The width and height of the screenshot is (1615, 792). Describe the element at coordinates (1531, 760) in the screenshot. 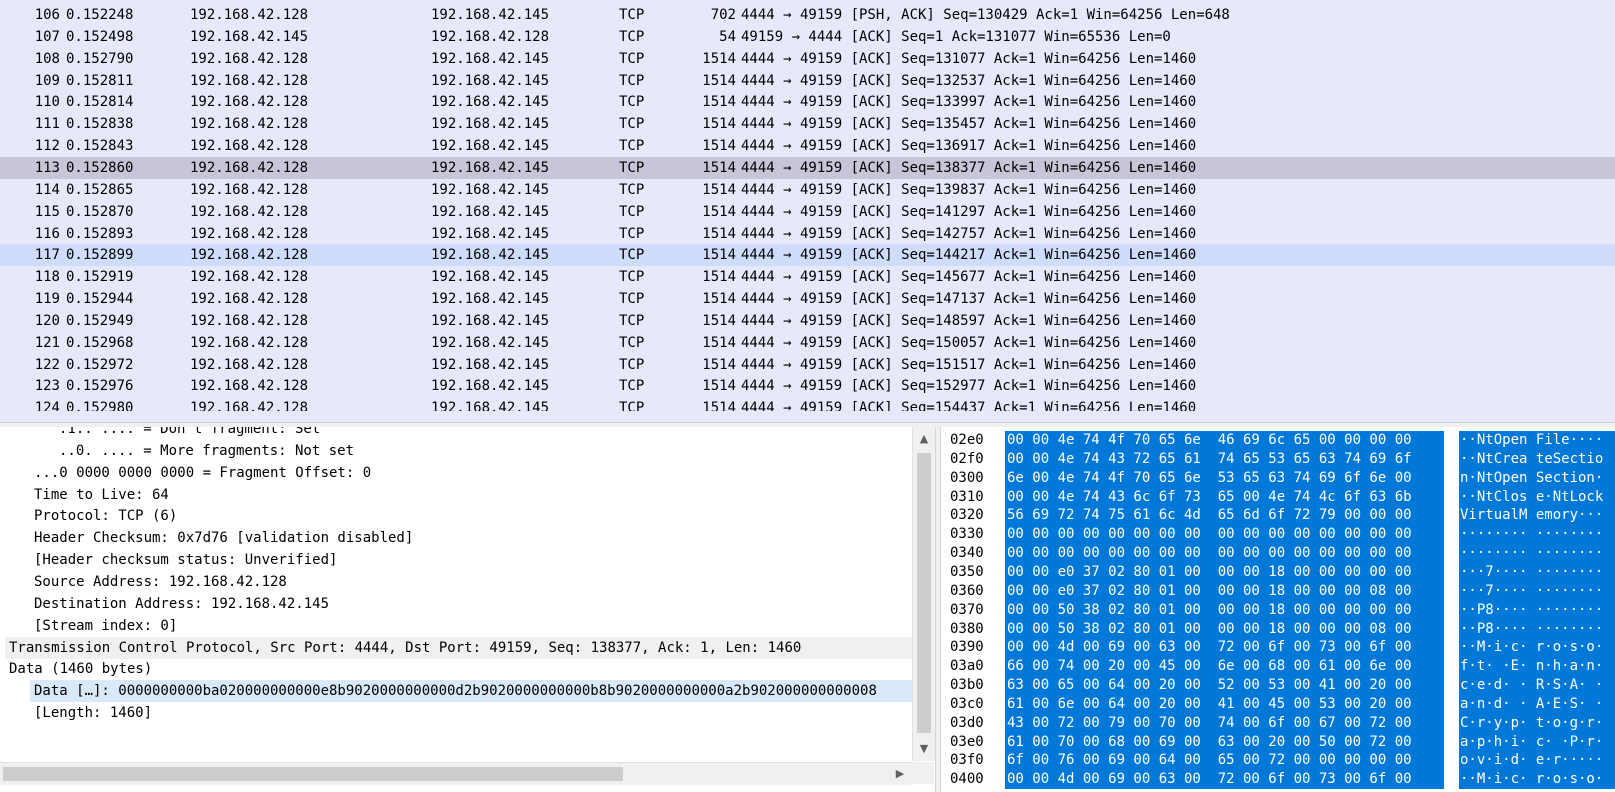

I see `byte-ascii-row: o·v·i·d· e·r·····` at that location.